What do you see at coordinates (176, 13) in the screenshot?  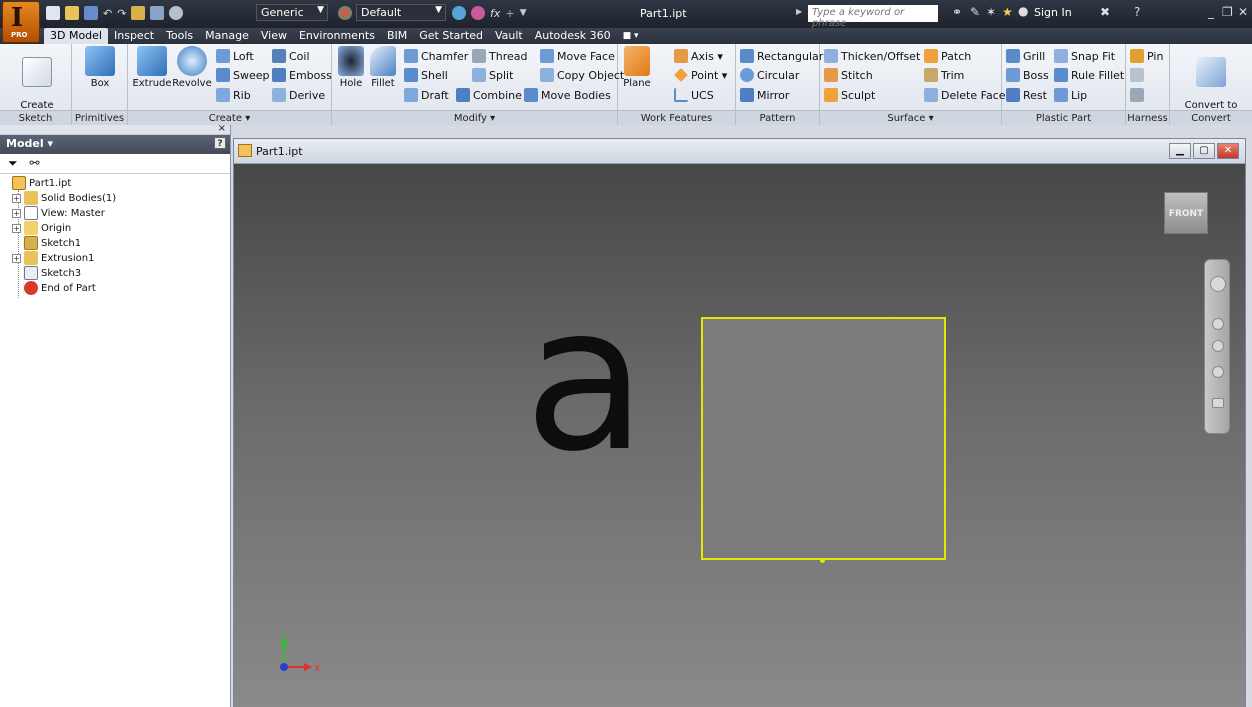 I see `update-icon` at bounding box center [176, 13].